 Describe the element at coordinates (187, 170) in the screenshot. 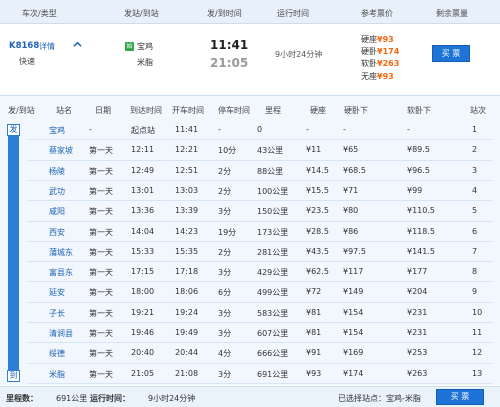

I see `depart-time: 12:51` at that location.